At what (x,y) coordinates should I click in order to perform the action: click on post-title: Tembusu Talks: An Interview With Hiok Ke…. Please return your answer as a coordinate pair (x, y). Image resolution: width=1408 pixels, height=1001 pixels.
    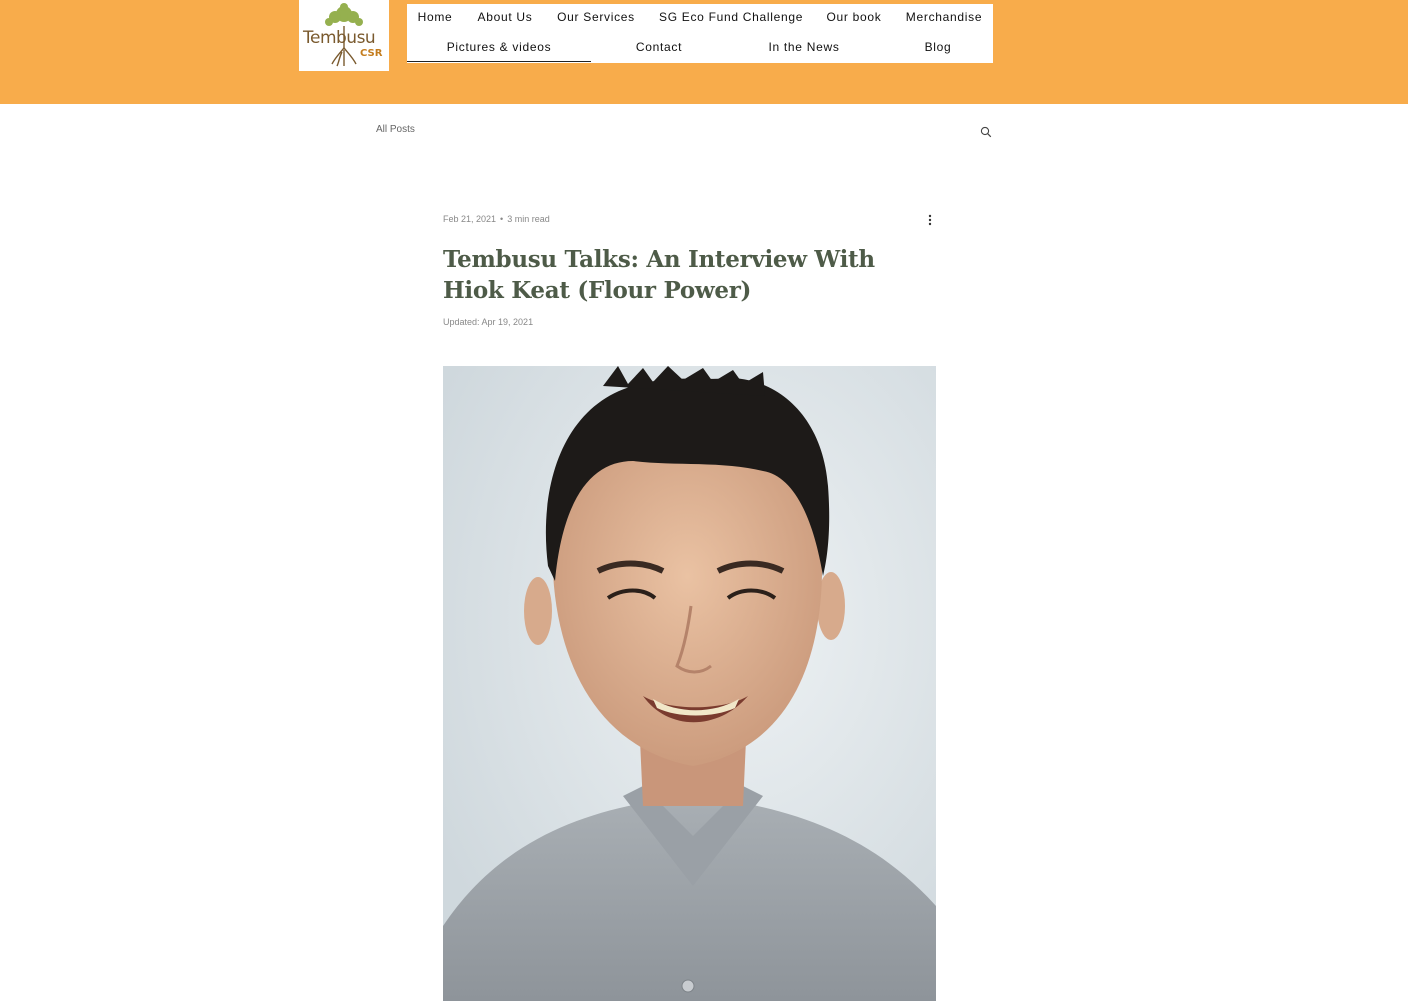
    Looking at the image, I should click on (659, 275).